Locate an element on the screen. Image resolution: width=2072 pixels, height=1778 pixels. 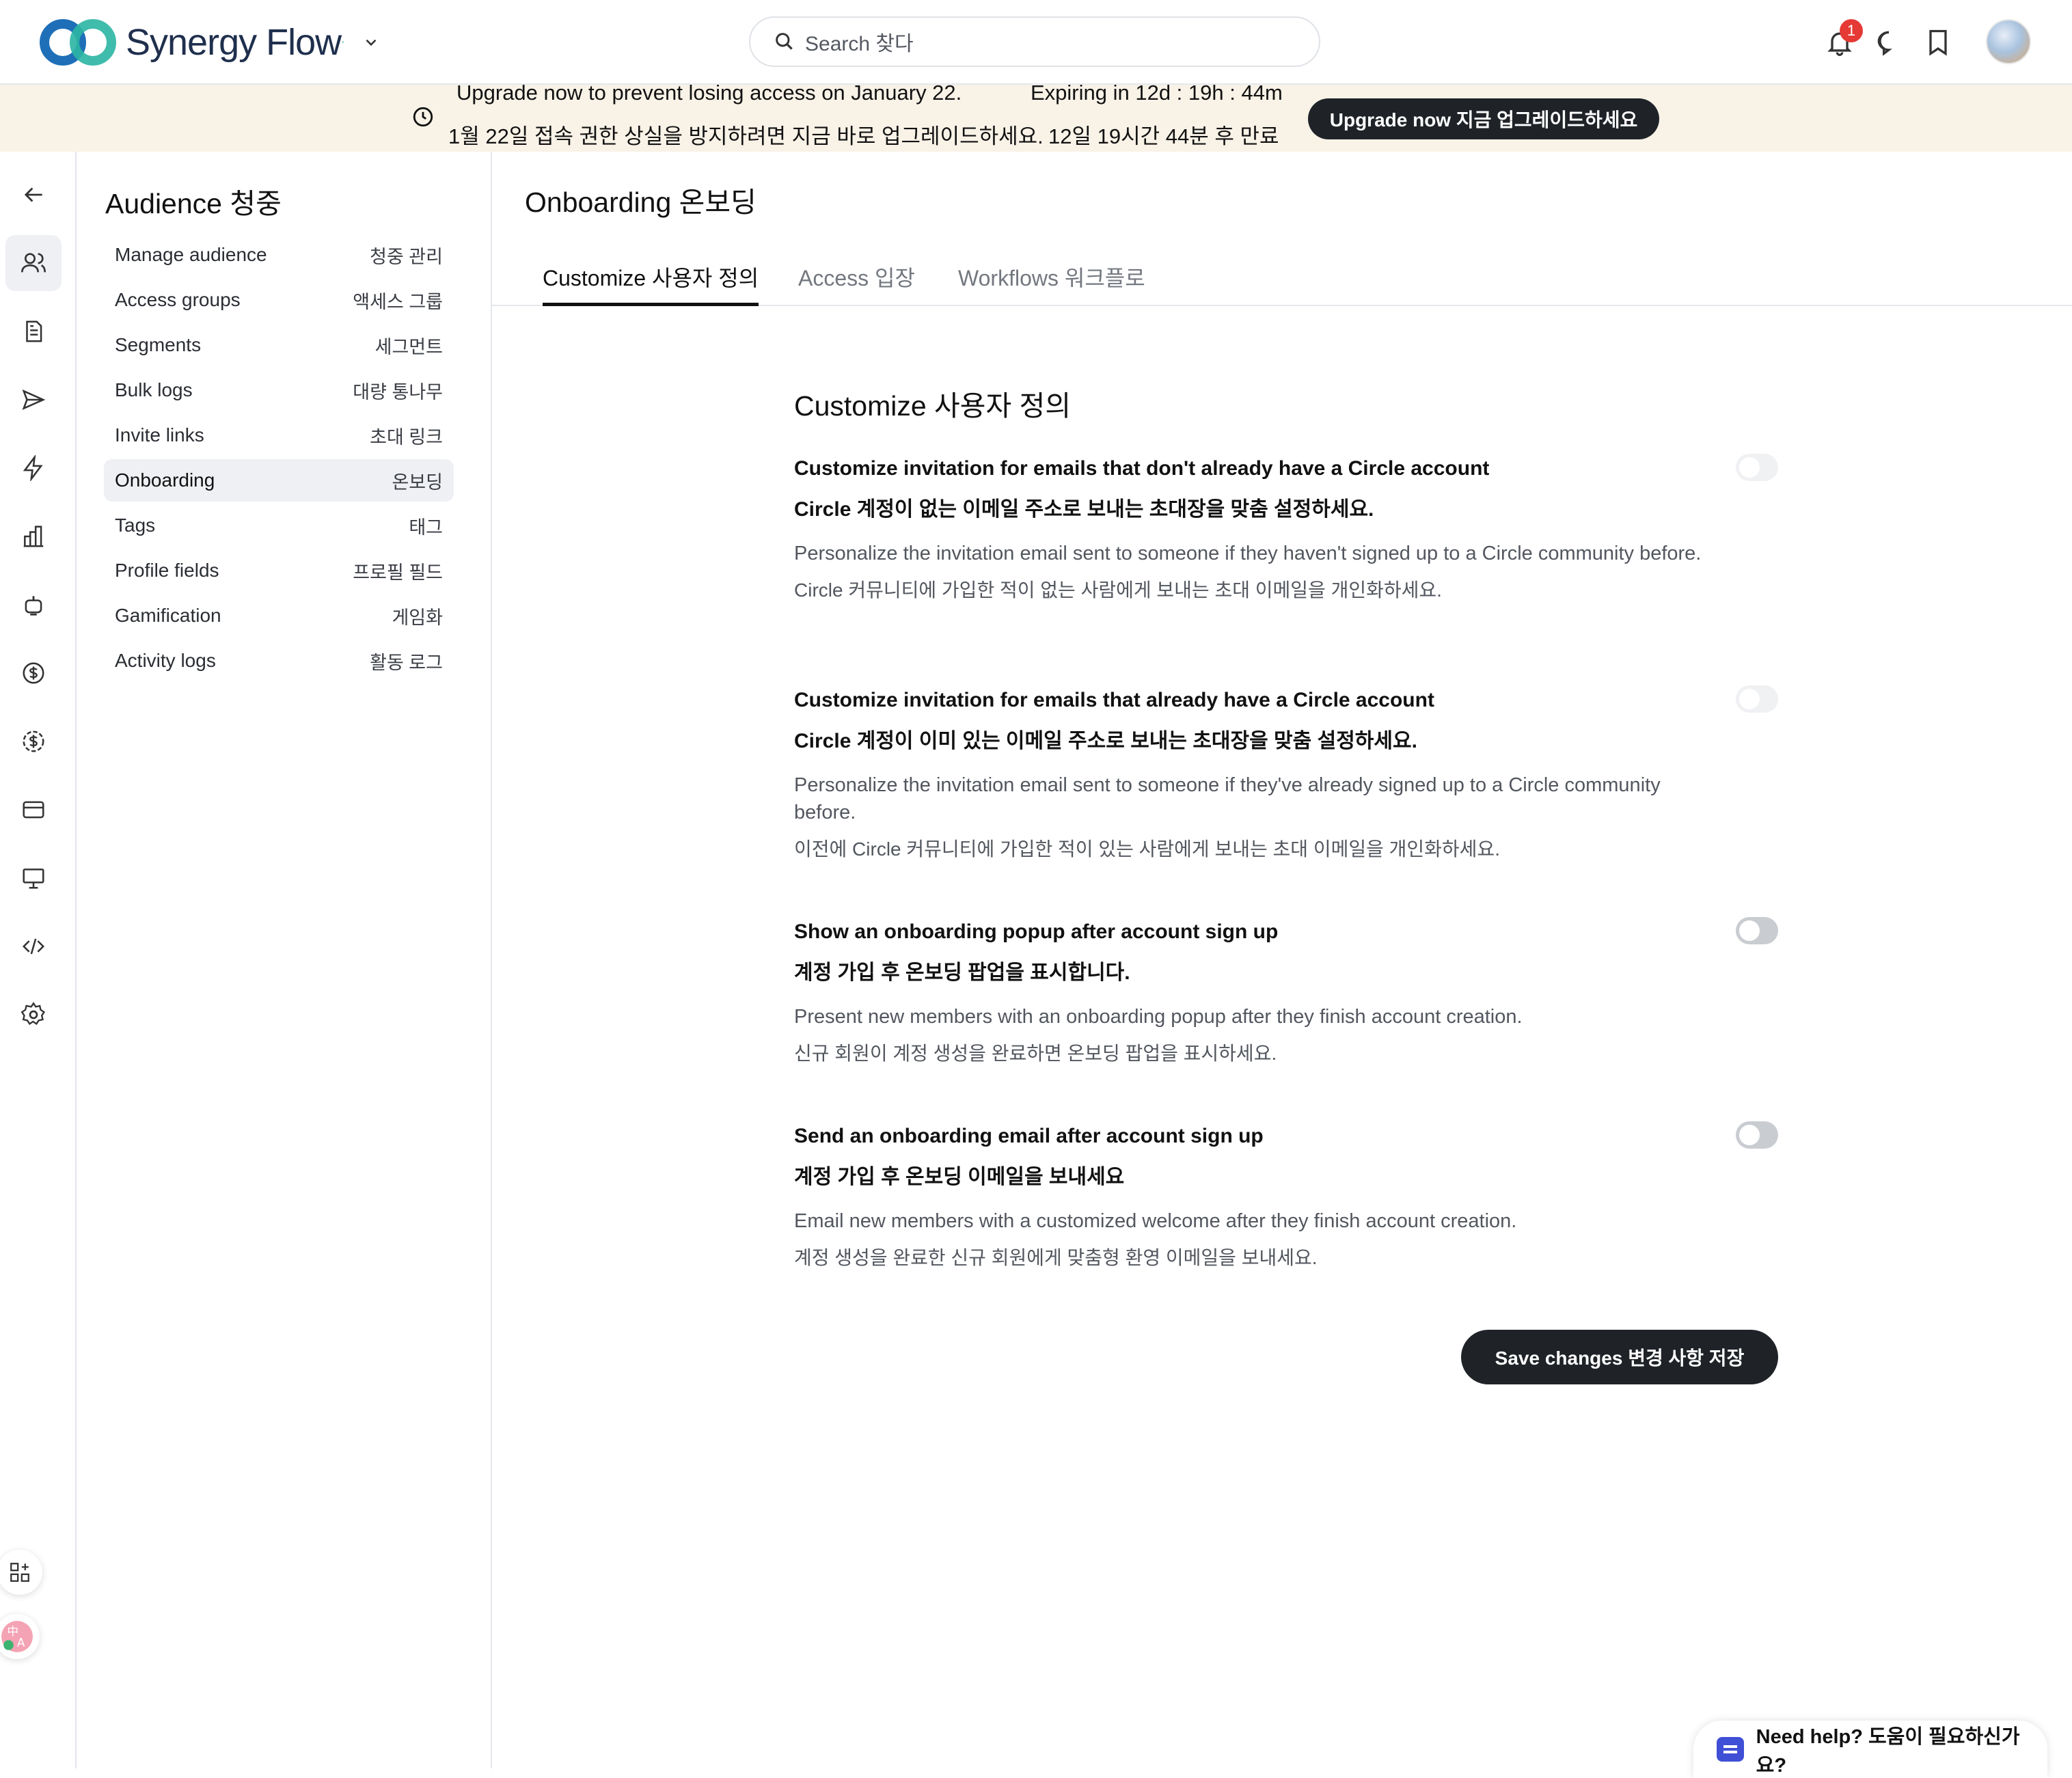
icon-rail: 中A is located at coordinates (38, 960).